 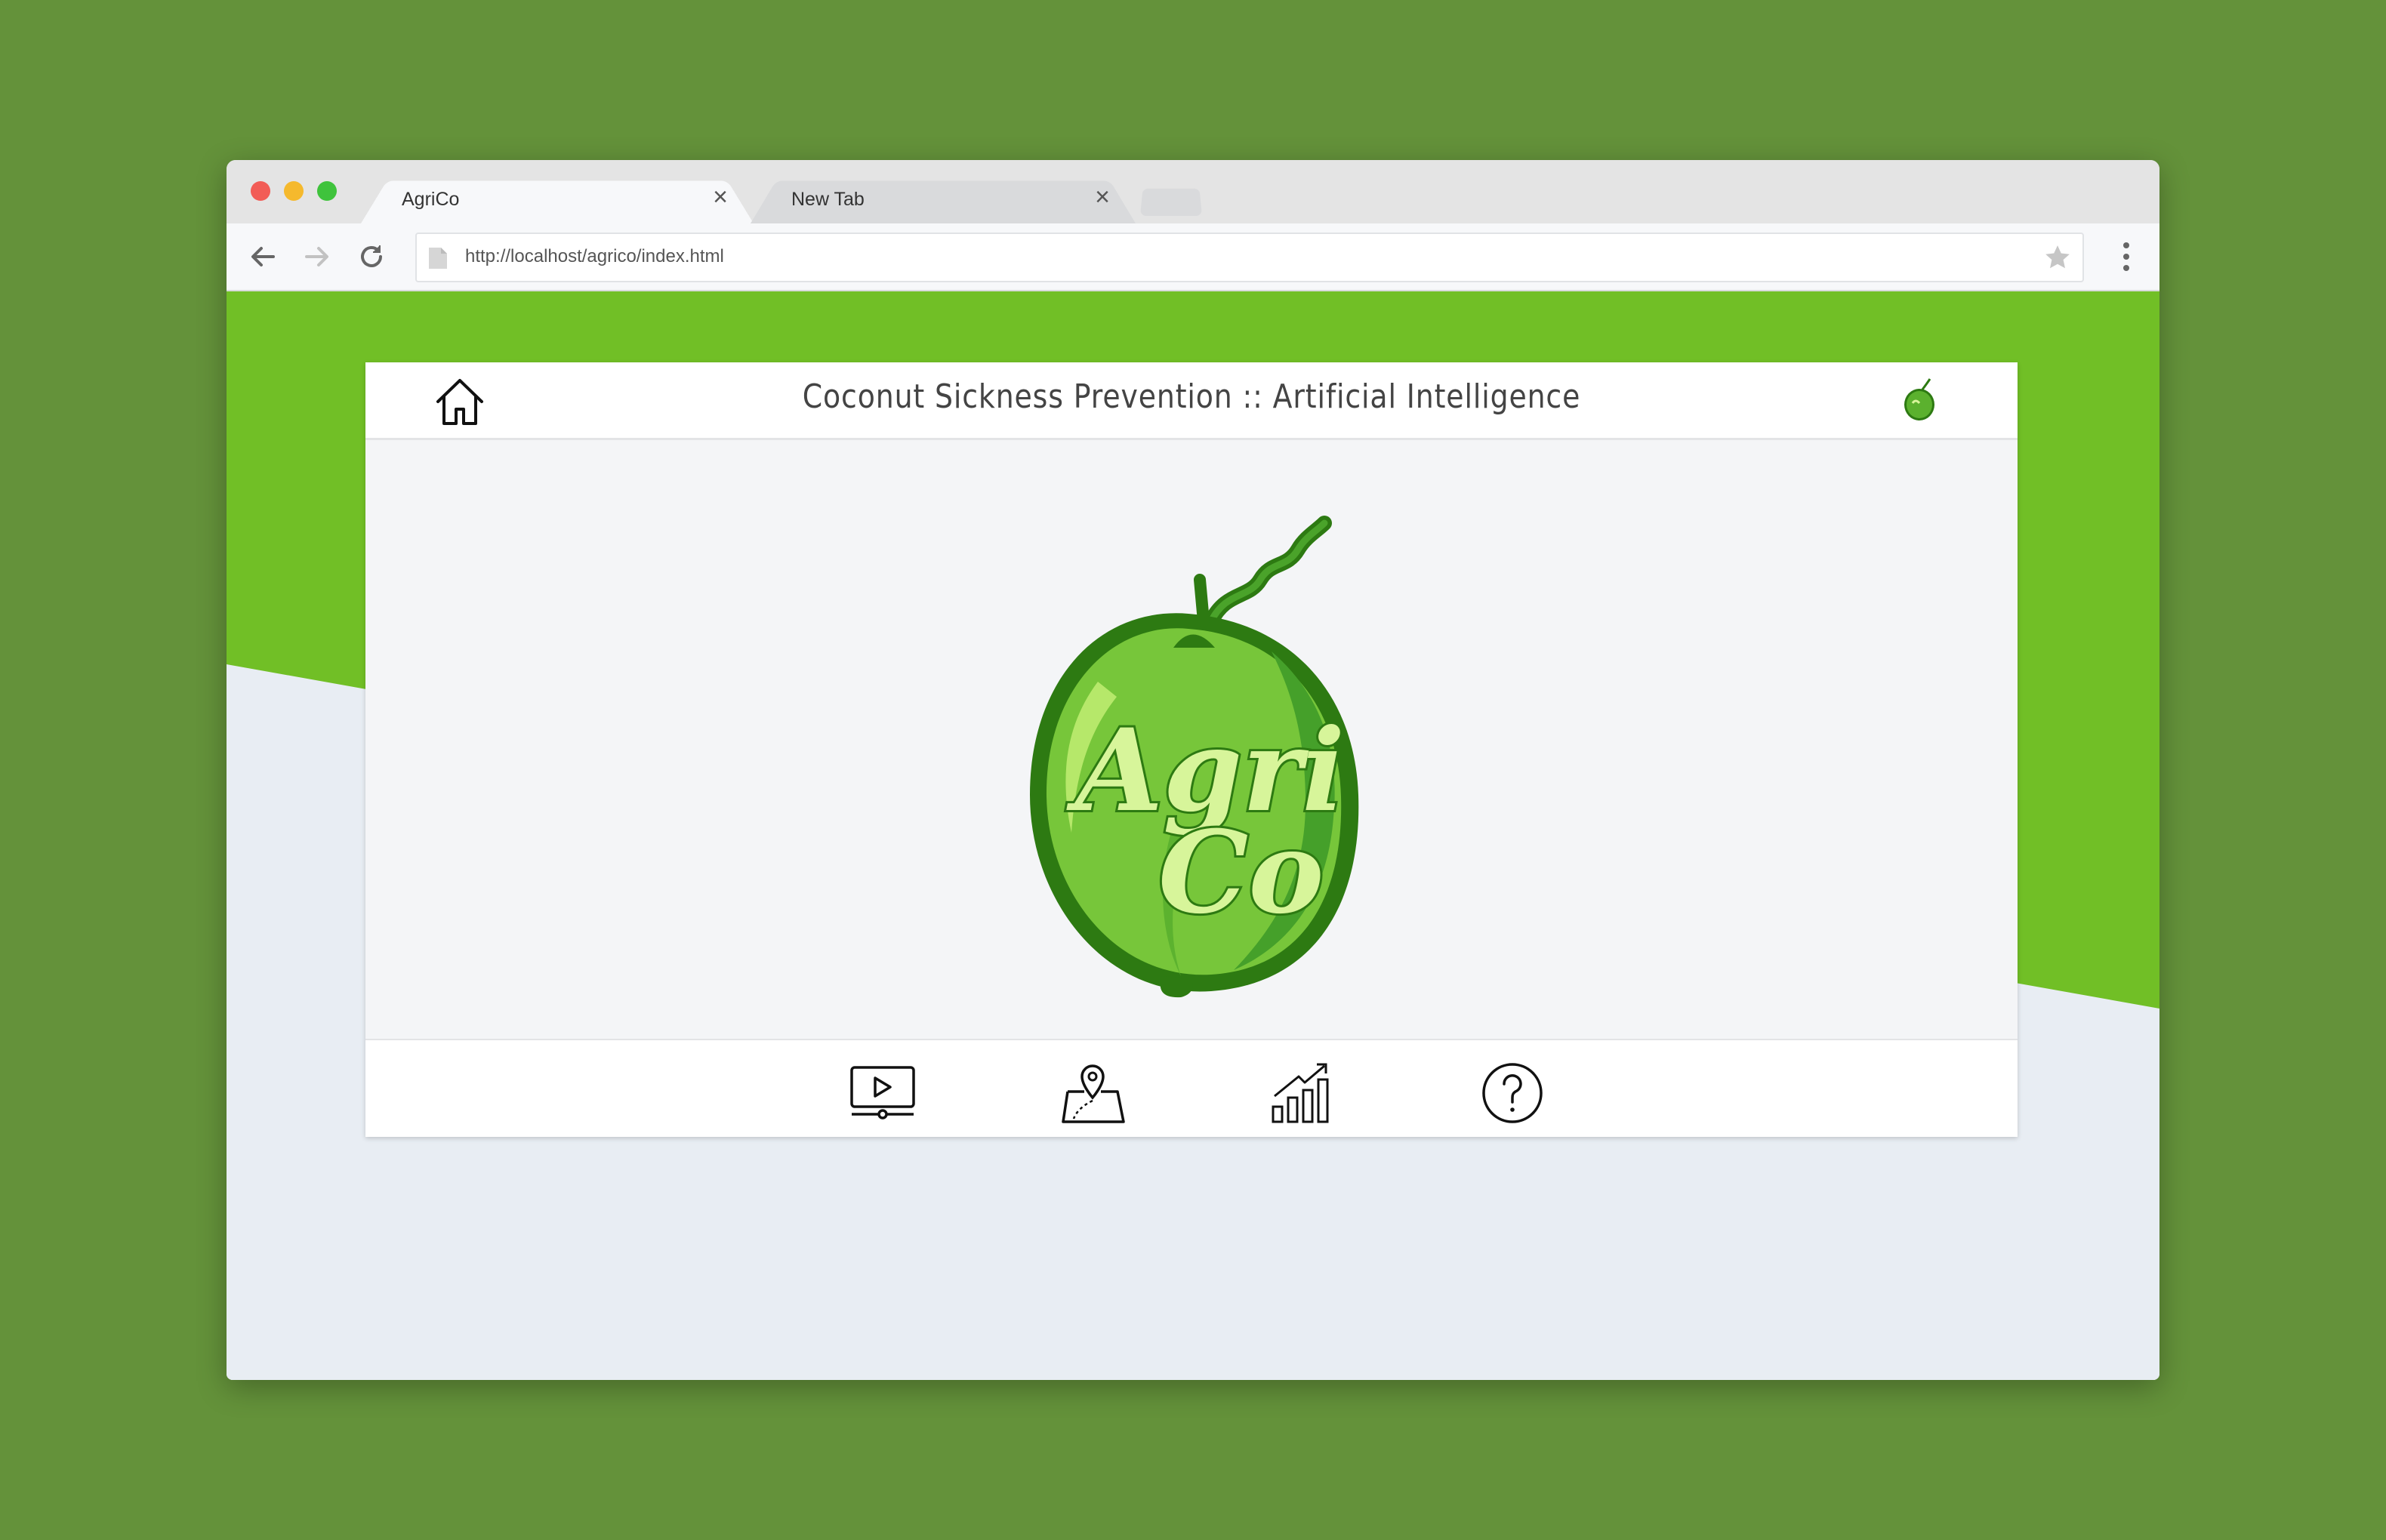 I want to click on forward-button, so click(x=317, y=257).